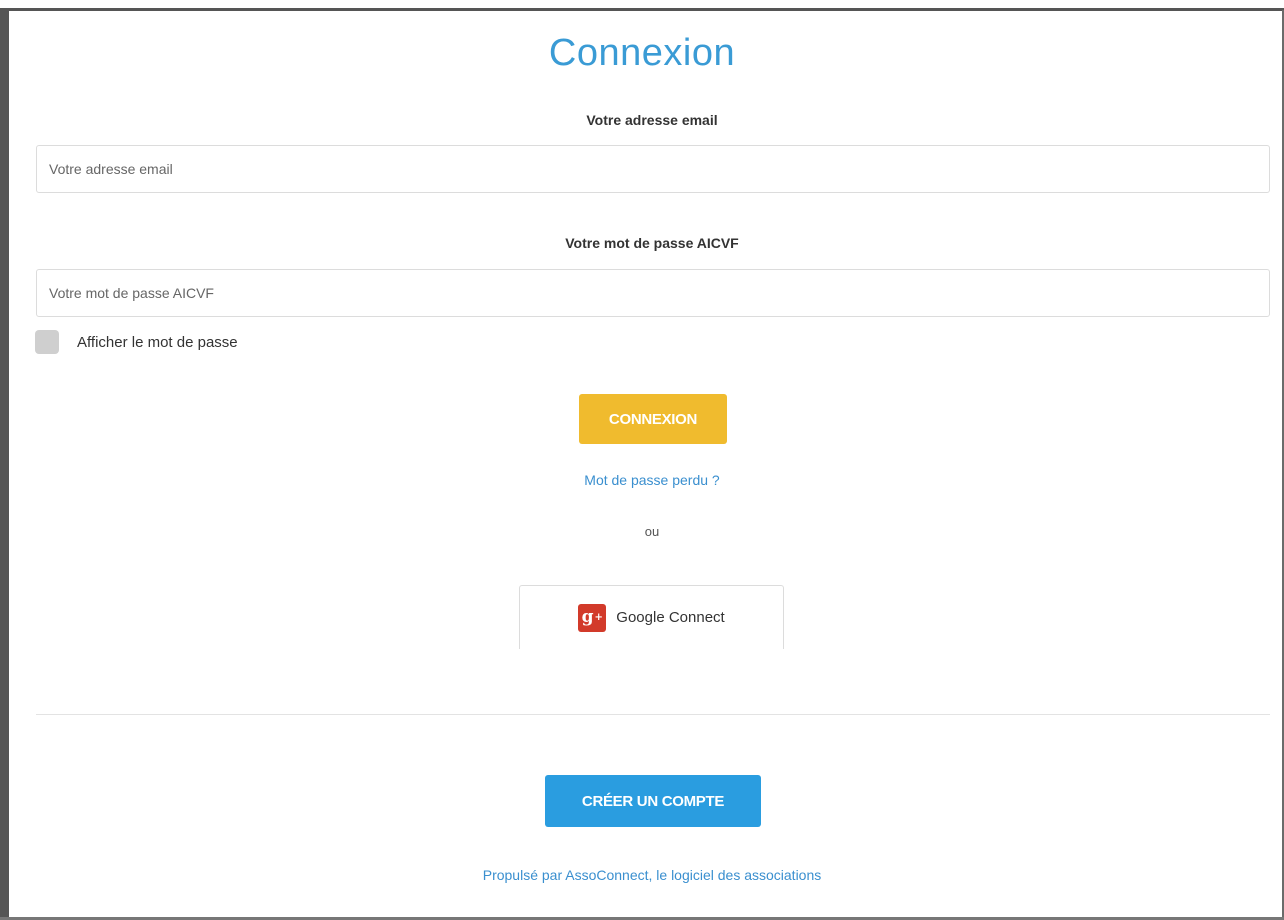 This screenshot has width=1284, height=920. Describe the element at coordinates (653, 801) in the screenshot. I see `create-account-button: CRÉER UN COMPTE` at that location.